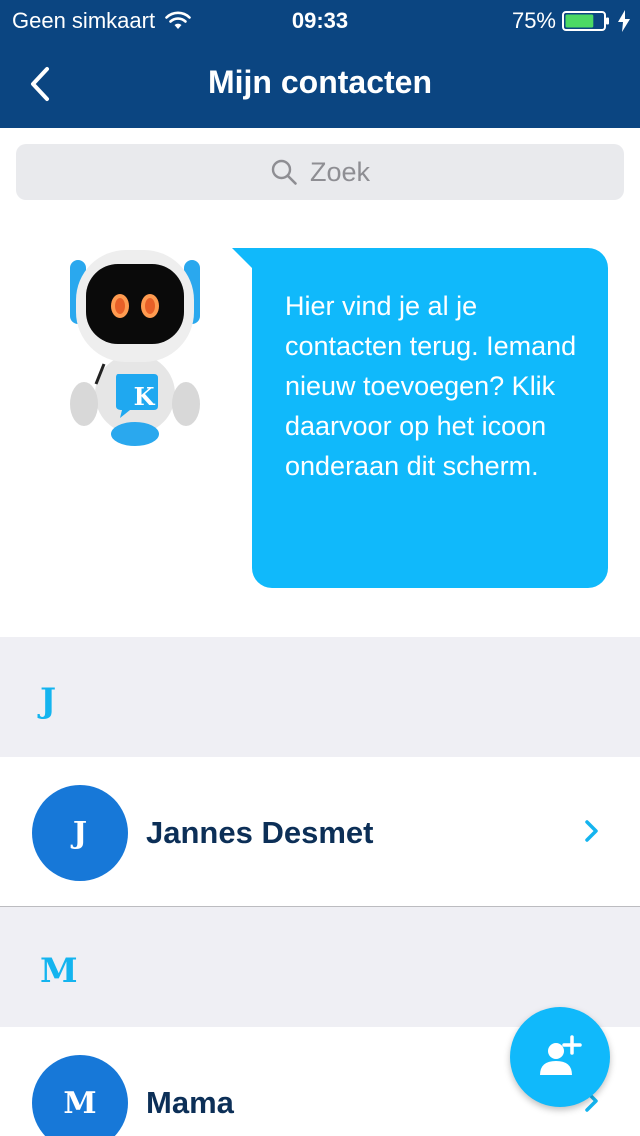 The image size is (640, 1136). What do you see at coordinates (144, 396) in the screenshot?
I see `robot-badge-letter: K` at bounding box center [144, 396].